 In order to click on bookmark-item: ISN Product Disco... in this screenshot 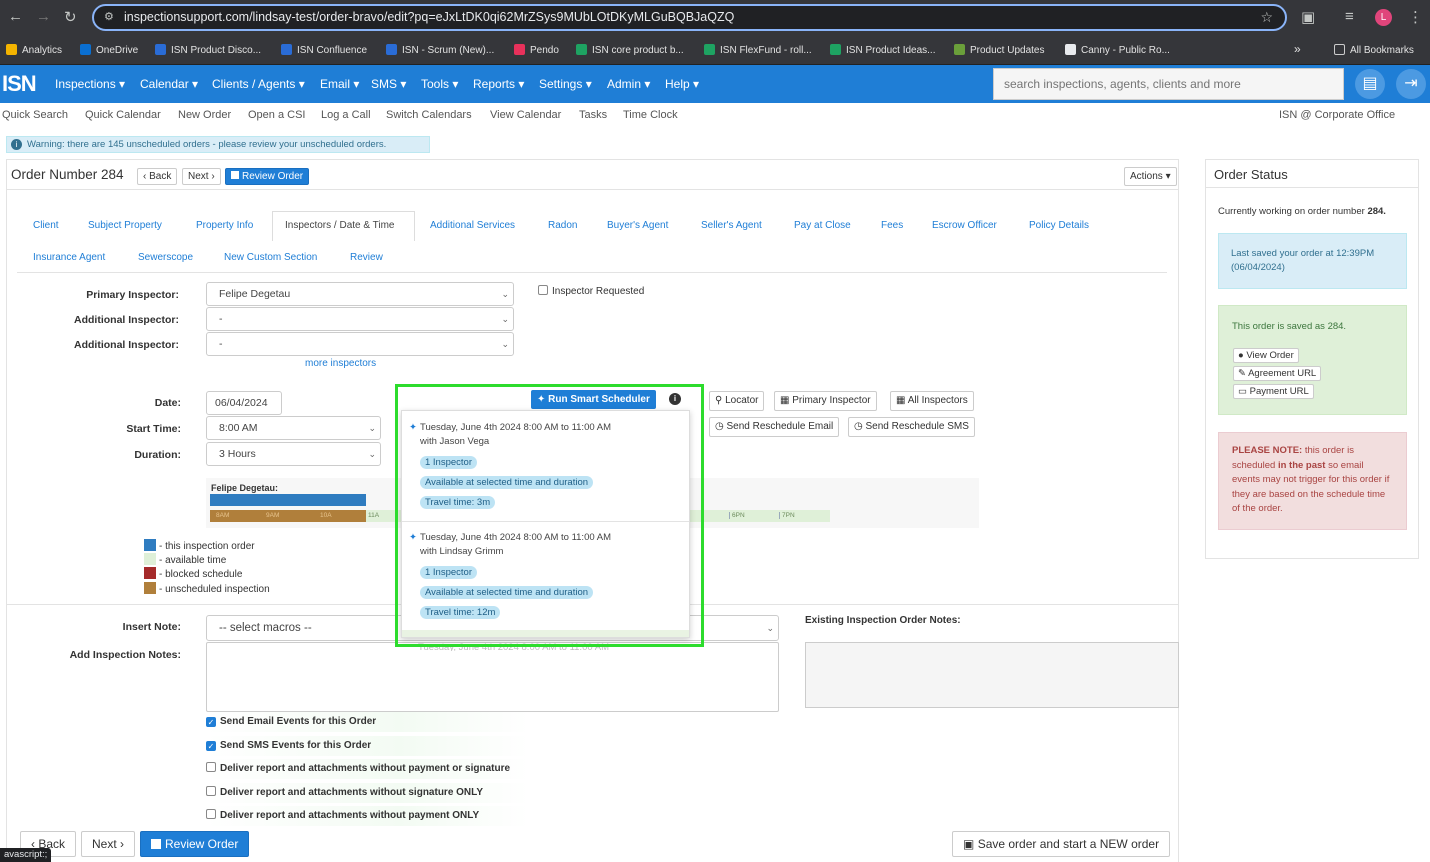, I will do `click(208, 50)`.